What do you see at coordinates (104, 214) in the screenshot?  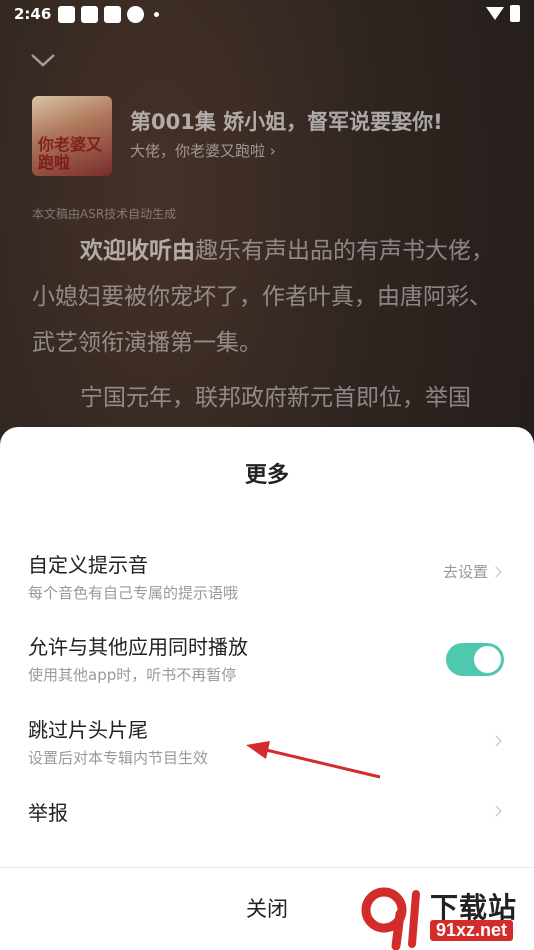 I see `asr-note: 本文稿由ASR技术自动生成` at bounding box center [104, 214].